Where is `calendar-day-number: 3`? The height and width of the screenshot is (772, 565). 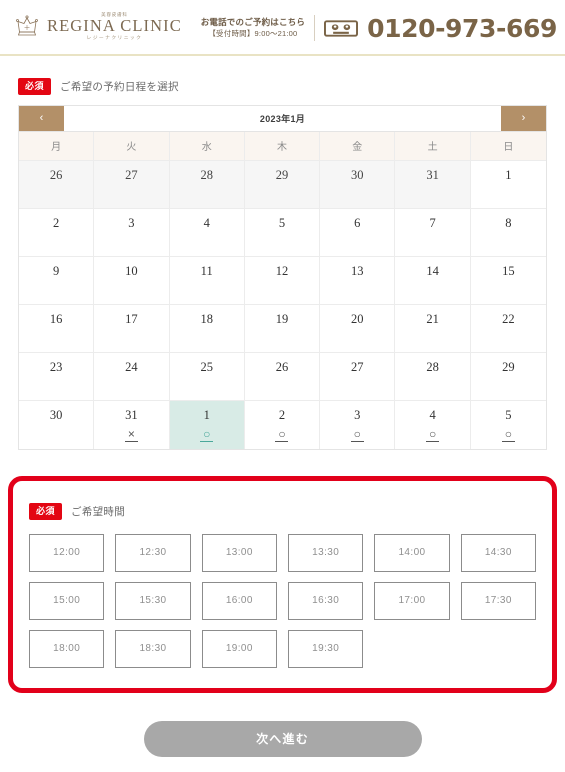 calendar-day-number: 3 is located at coordinates (131, 222).